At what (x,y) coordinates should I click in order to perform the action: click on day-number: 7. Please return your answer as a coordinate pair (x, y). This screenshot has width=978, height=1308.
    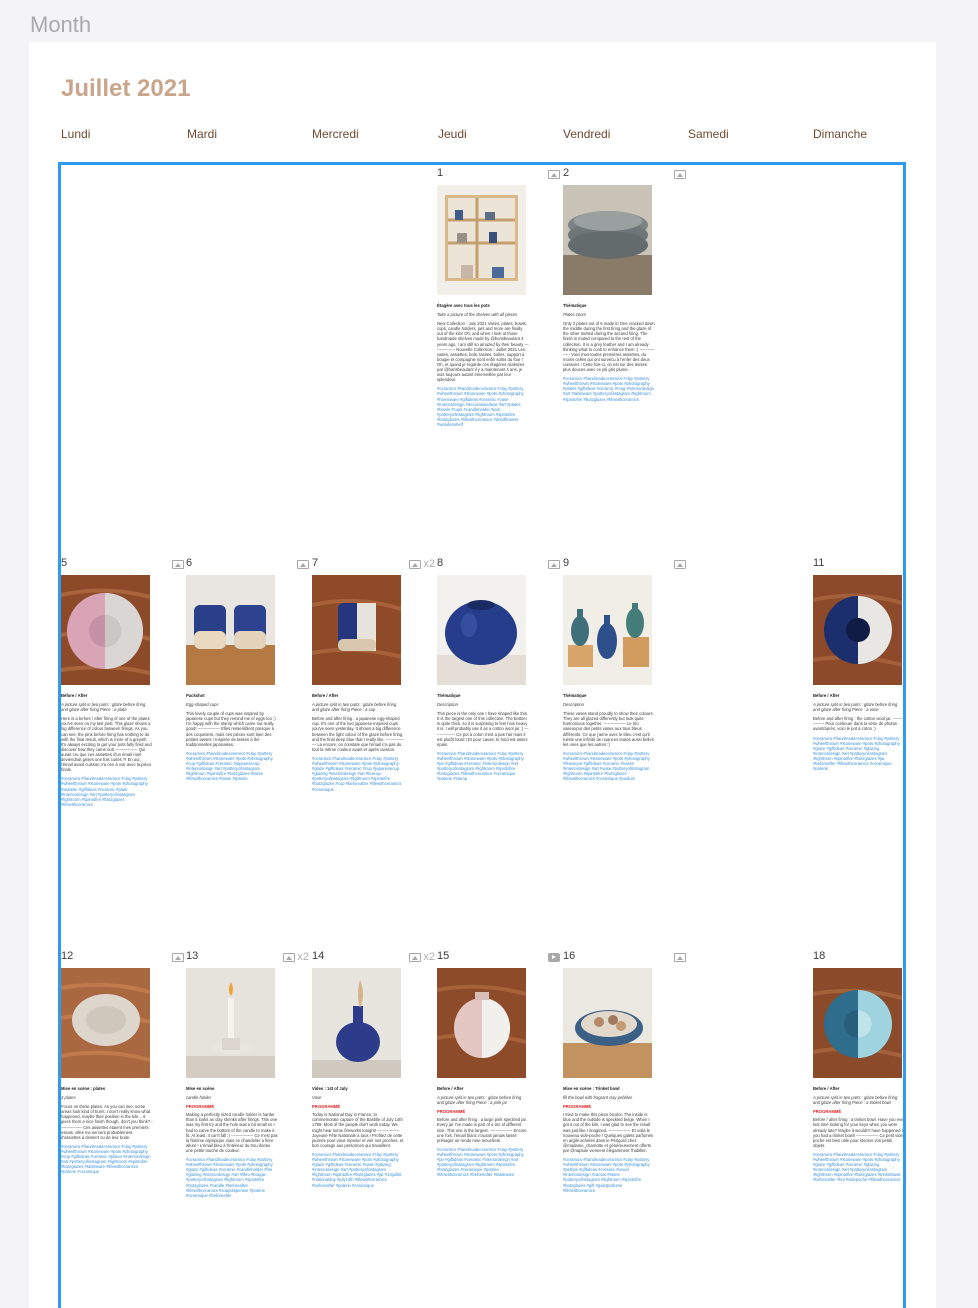
    Looking at the image, I should click on (315, 563).